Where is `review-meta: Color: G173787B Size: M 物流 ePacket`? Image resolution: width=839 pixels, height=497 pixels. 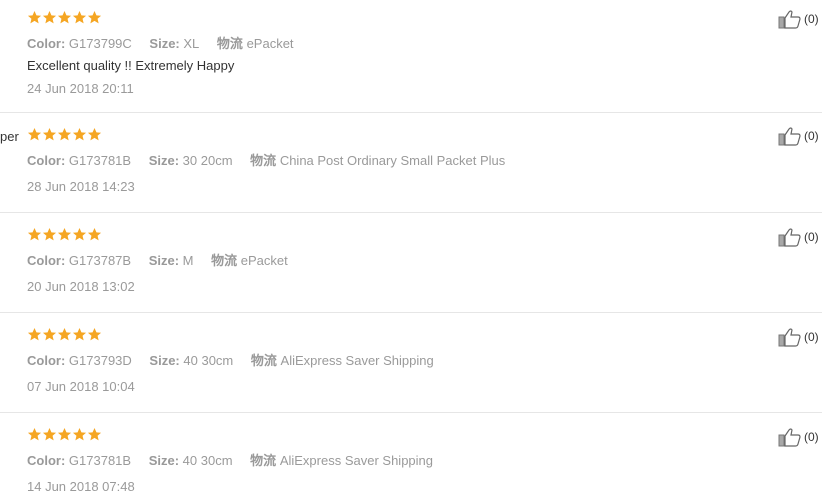
review-meta: Color: G173787B Size: M 物流 ePacket is located at coordinates (164, 259).